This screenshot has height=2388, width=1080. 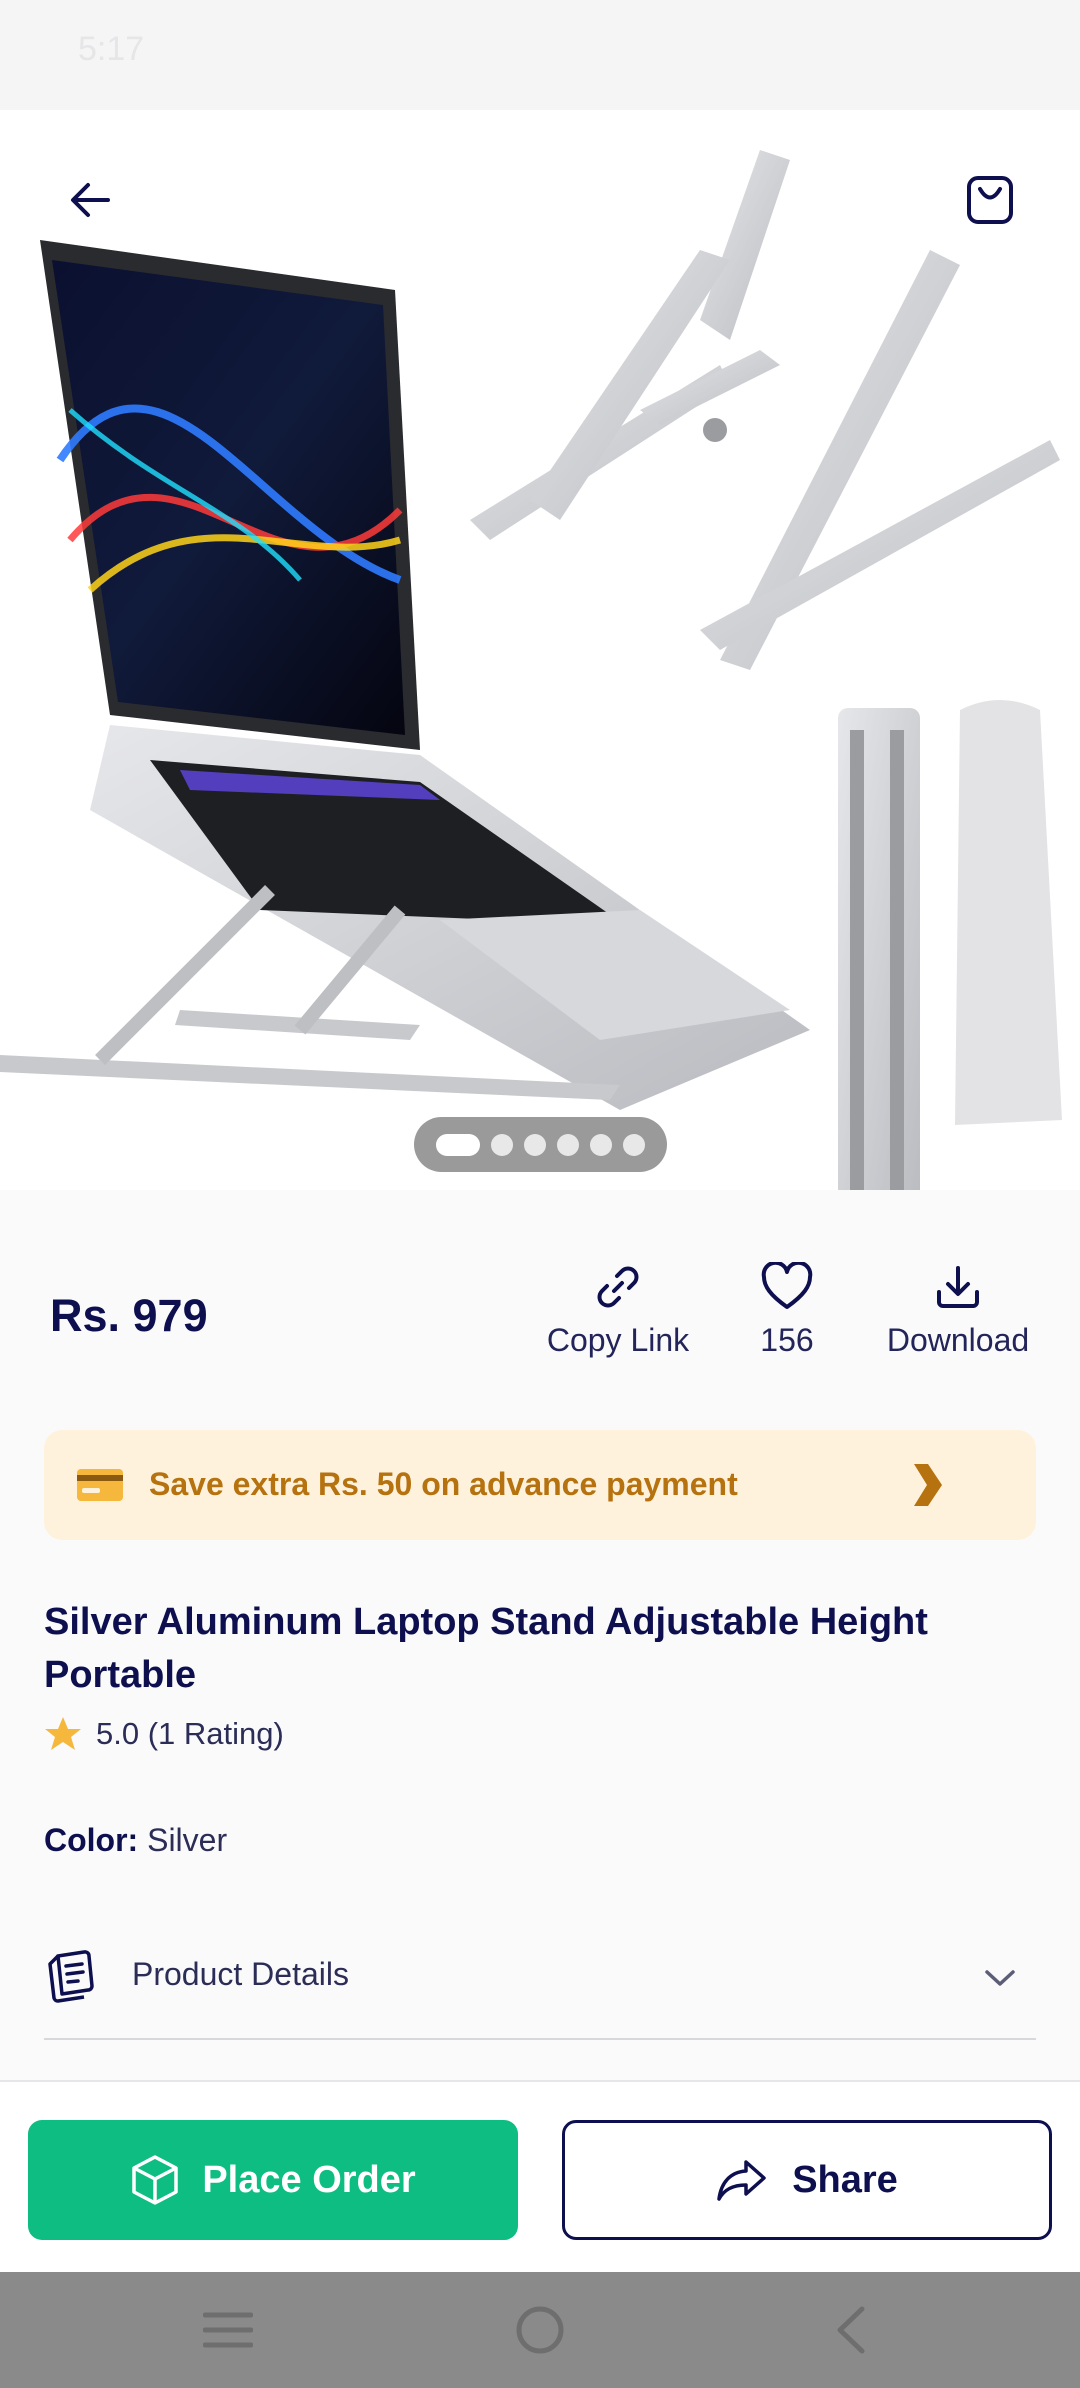 I want to click on status-time: 5:17, so click(x=111, y=49).